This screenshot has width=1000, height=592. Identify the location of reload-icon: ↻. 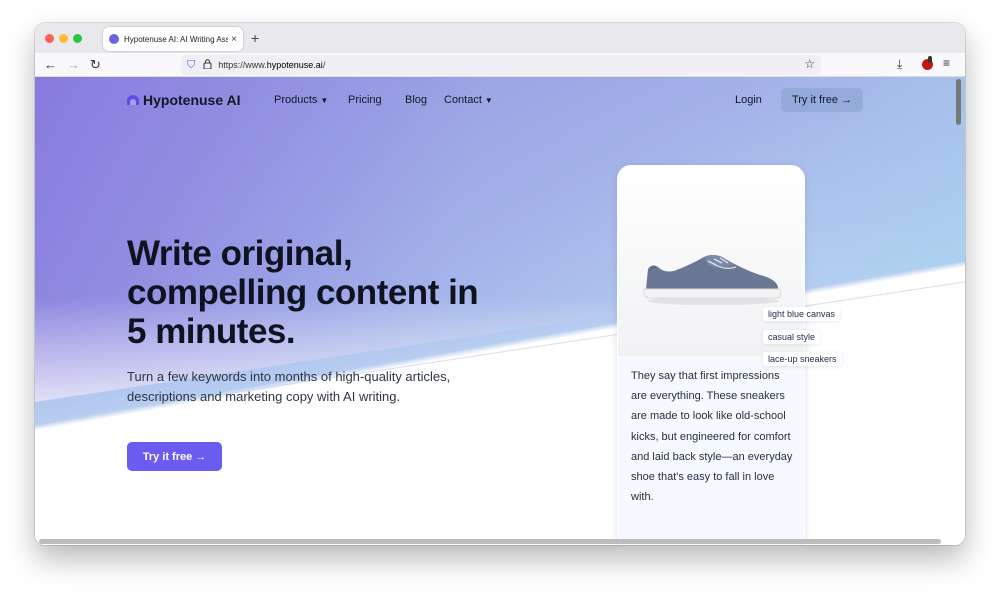
(95, 65).